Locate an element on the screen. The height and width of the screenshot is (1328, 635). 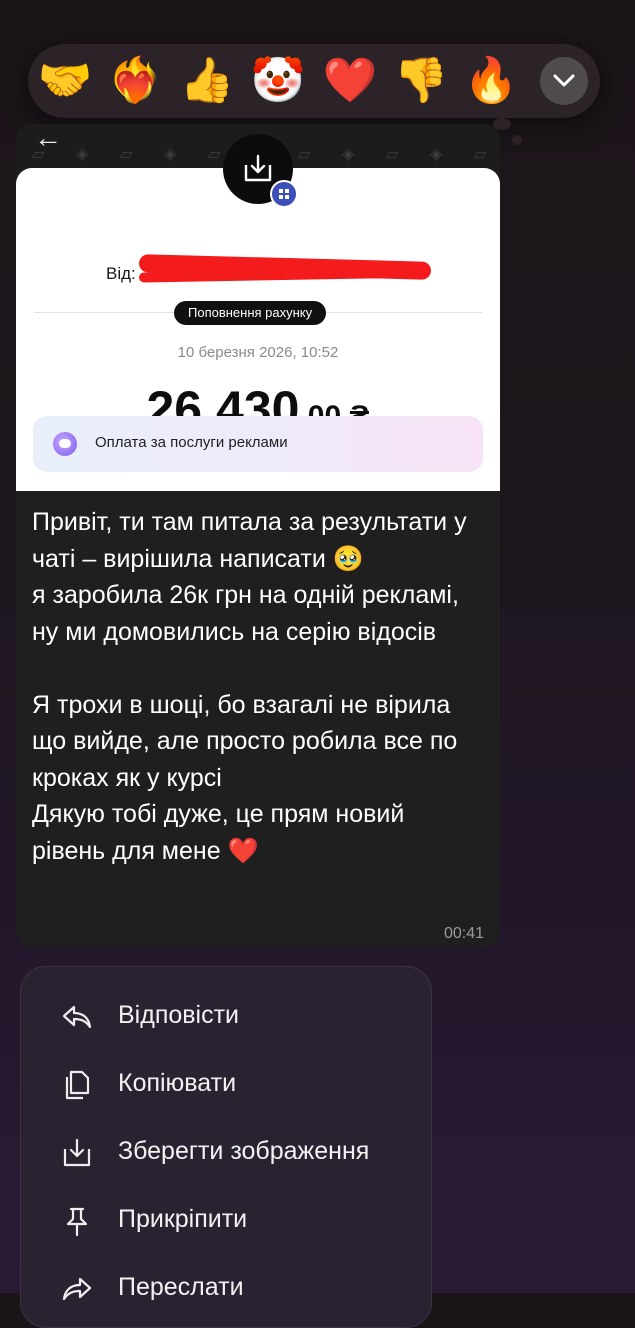
menu-item-pin: Прикріпити is located at coordinates (226, 1221).